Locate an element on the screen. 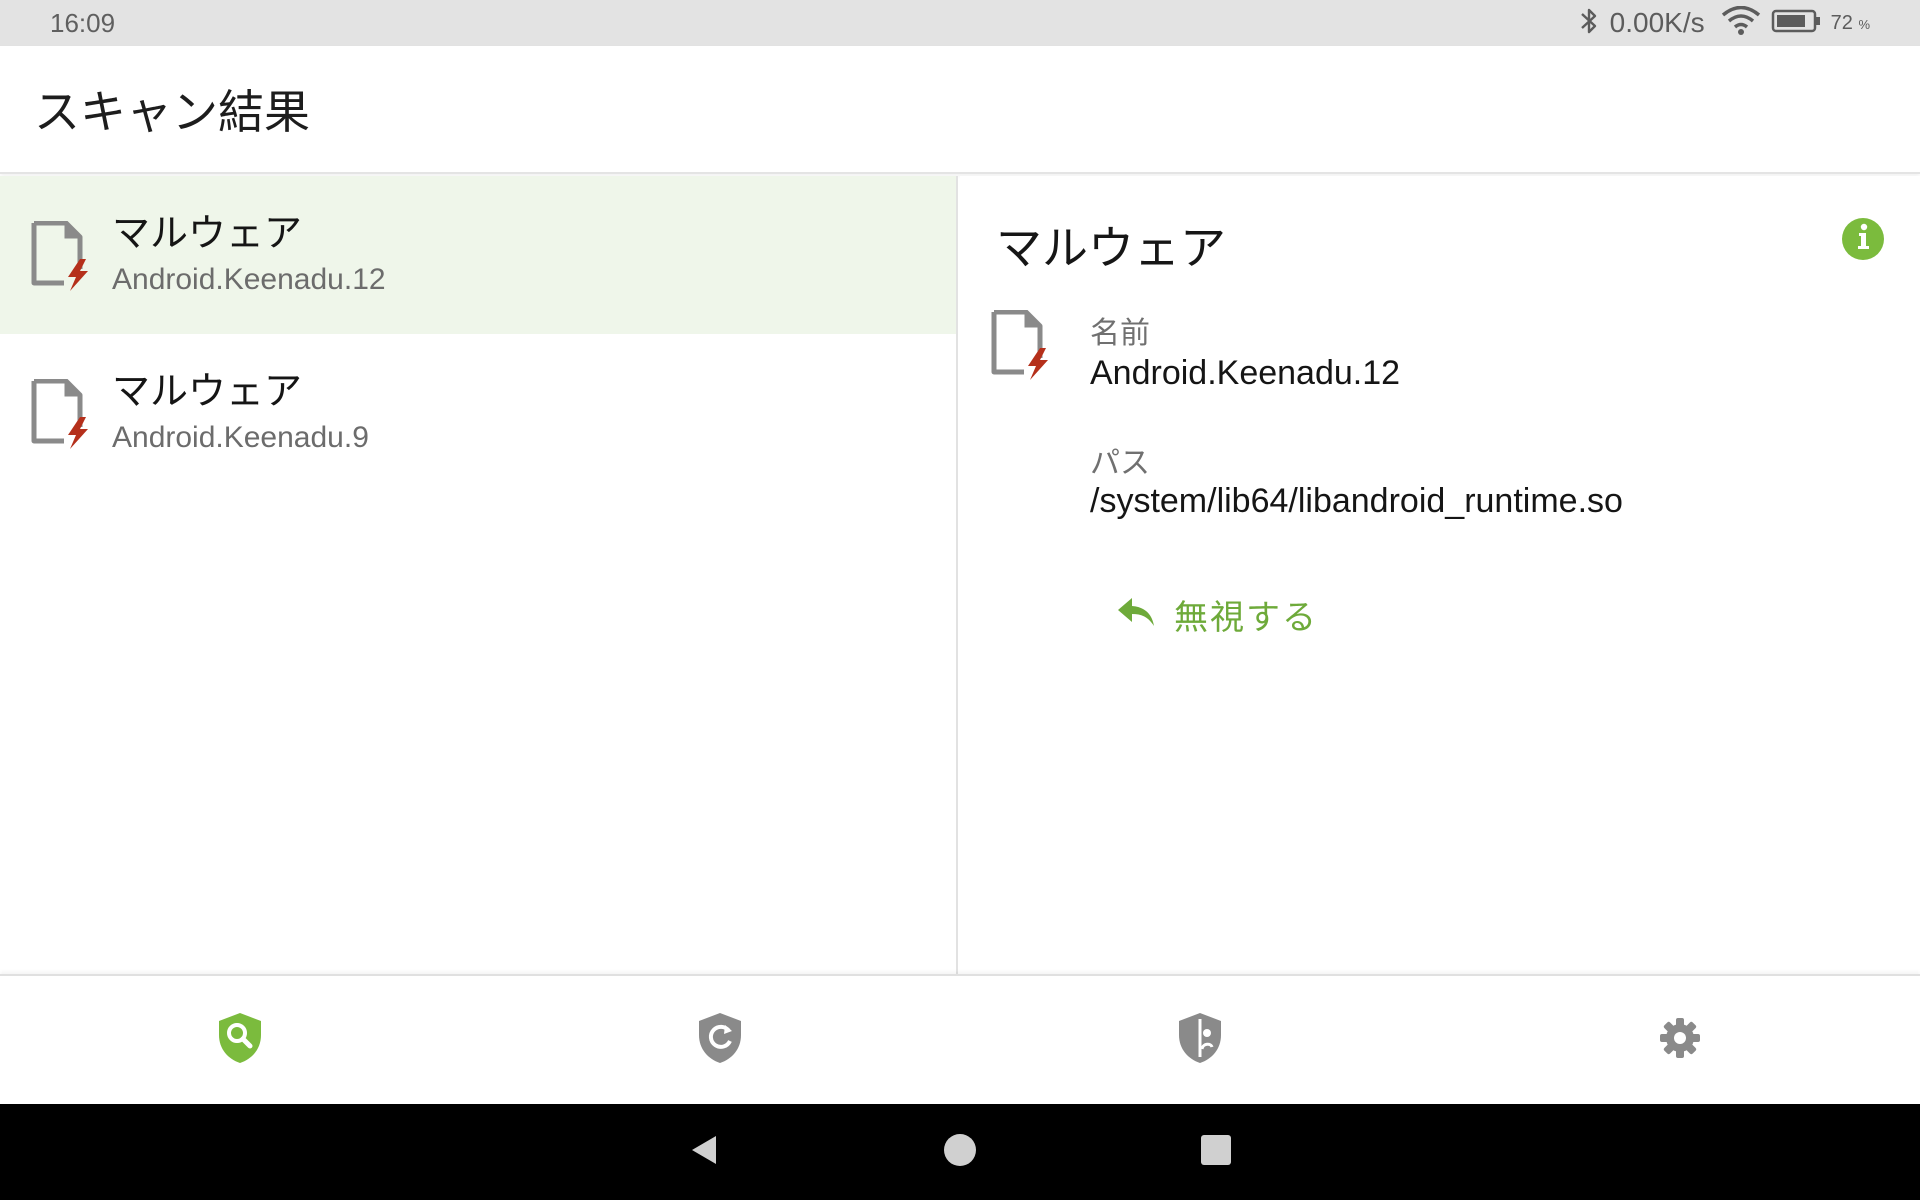 This screenshot has width=1920, height=1200. info-icon is located at coordinates (1863, 239).